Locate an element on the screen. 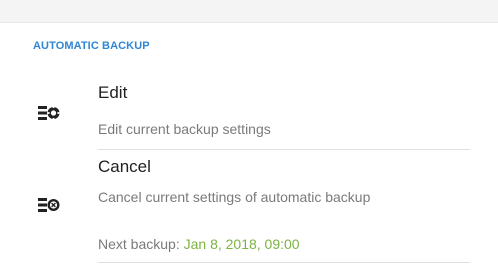 The width and height of the screenshot is (498, 275). backup-settings-icon is located at coordinates (49, 113).